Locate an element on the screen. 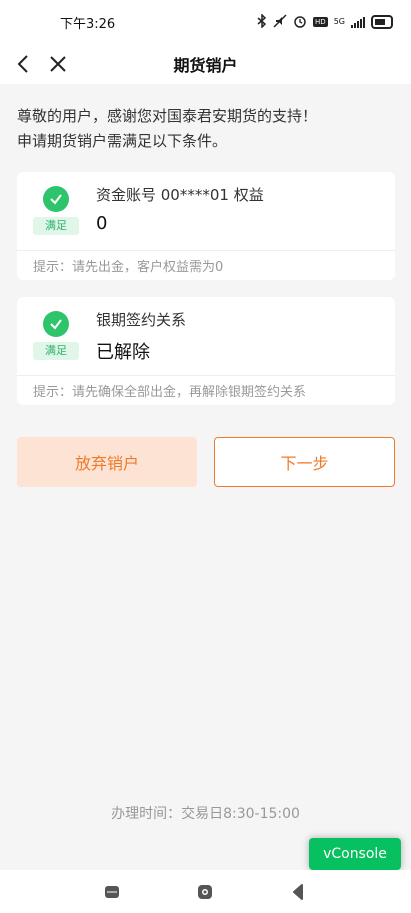 The width and height of the screenshot is (411, 913). signal-icon is located at coordinates (358, 22).